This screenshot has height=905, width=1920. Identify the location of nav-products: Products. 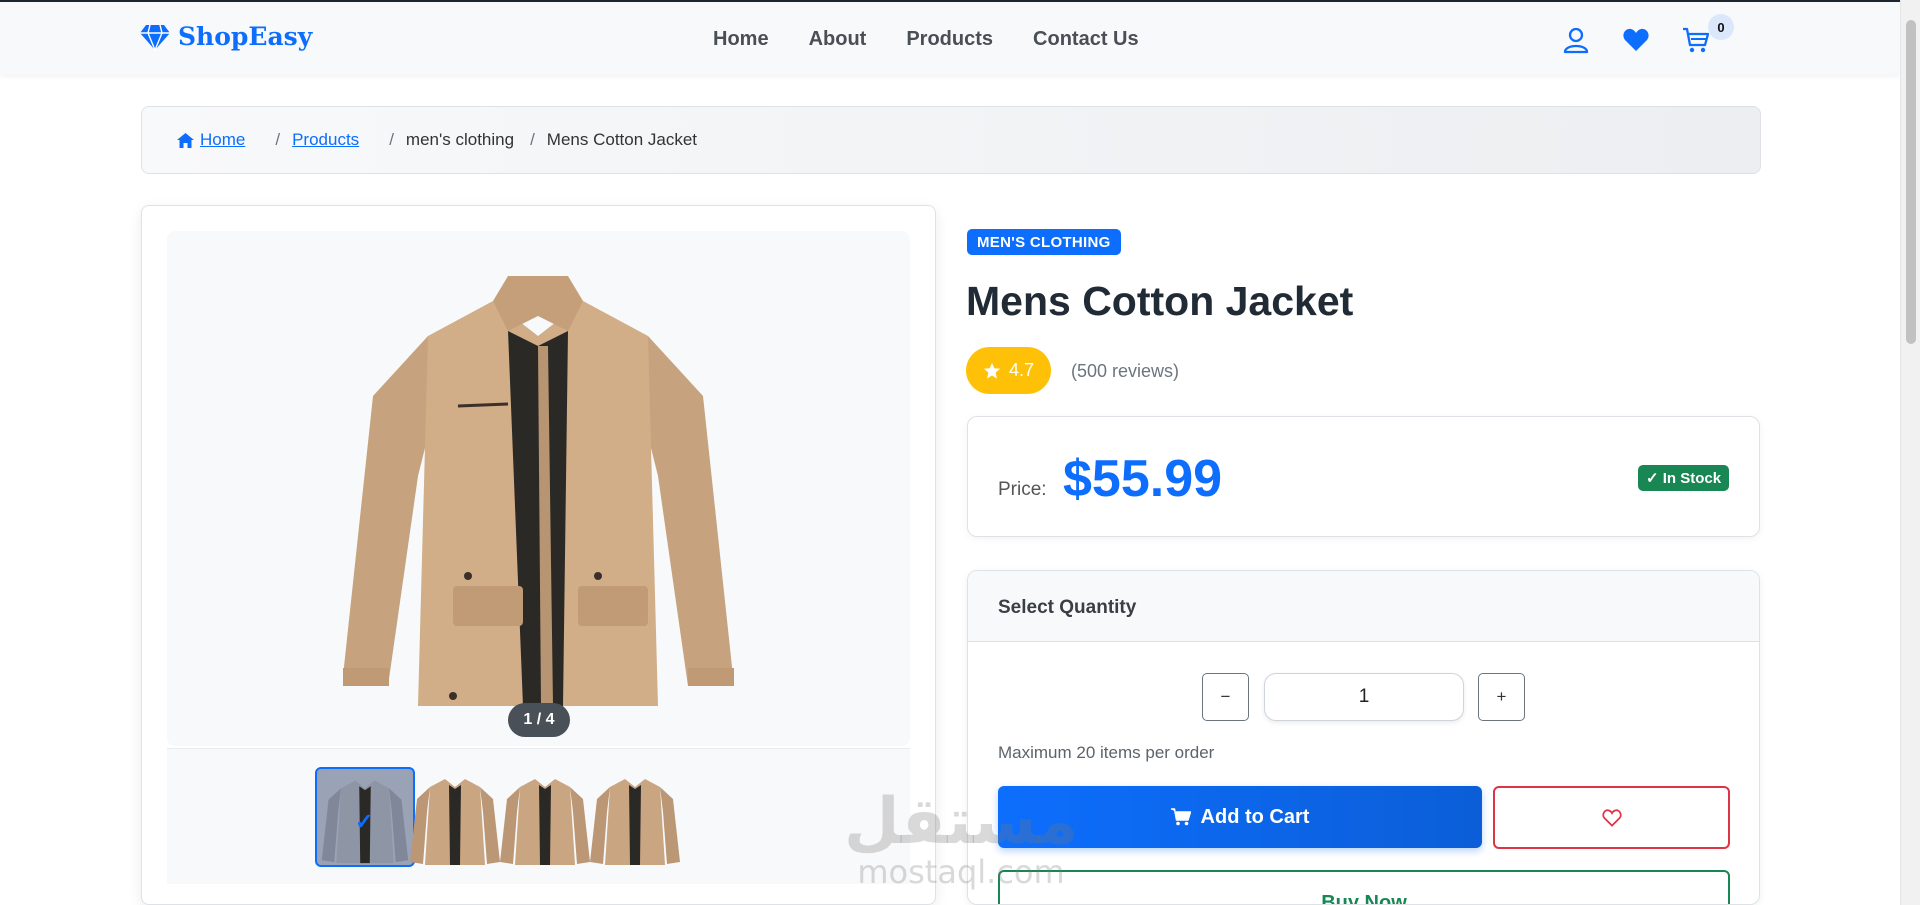
(949, 39).